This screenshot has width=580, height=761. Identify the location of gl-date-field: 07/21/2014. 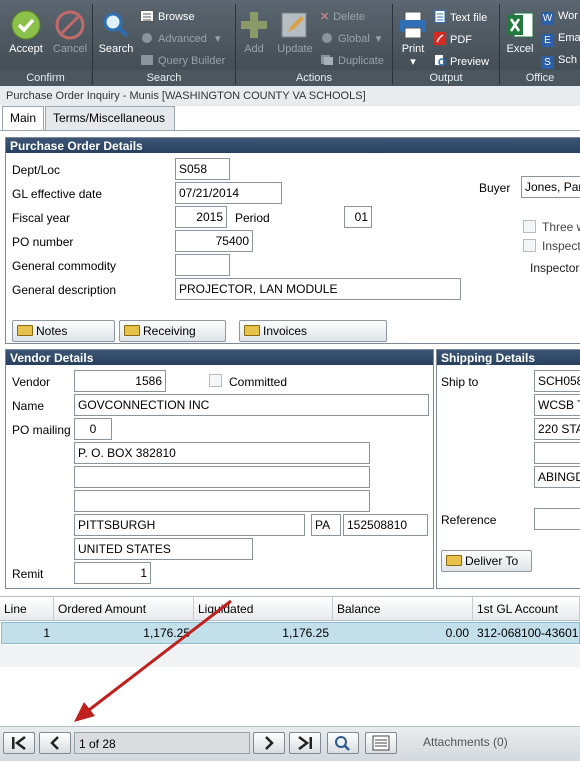
(228, 193).